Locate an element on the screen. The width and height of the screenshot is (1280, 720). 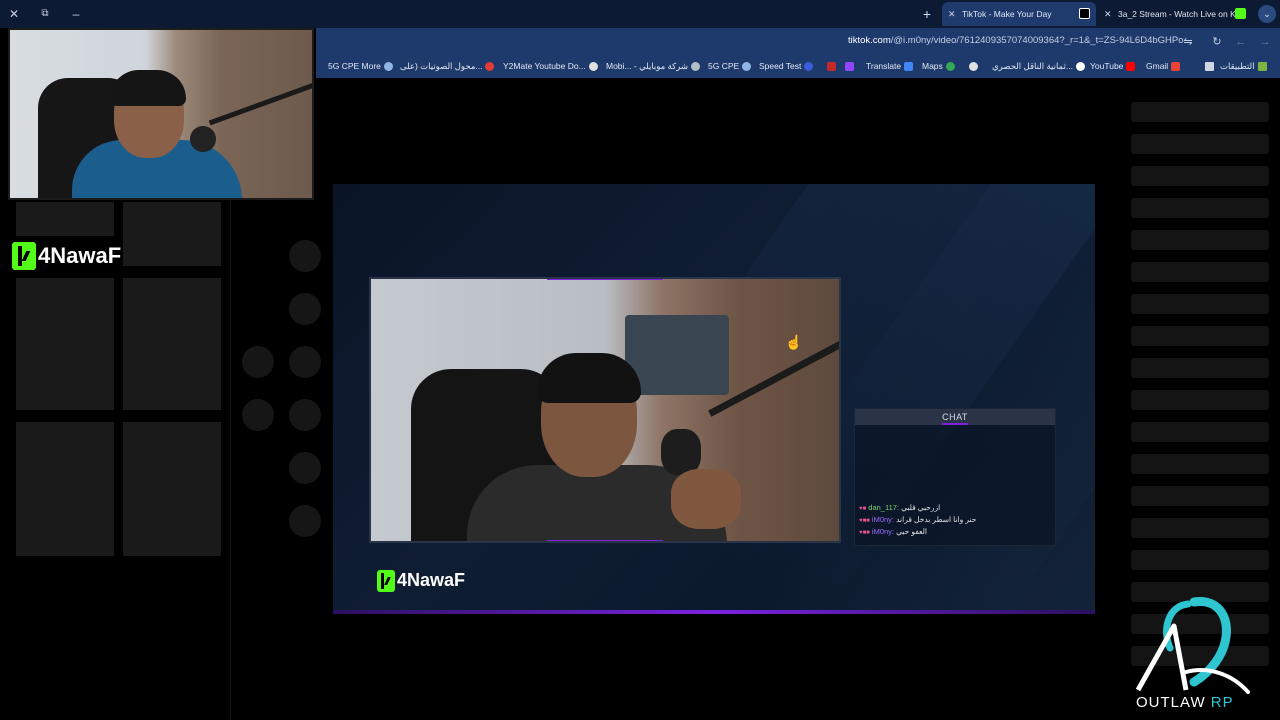
chat-username: dan_117: is located at coordinates (884, 507).